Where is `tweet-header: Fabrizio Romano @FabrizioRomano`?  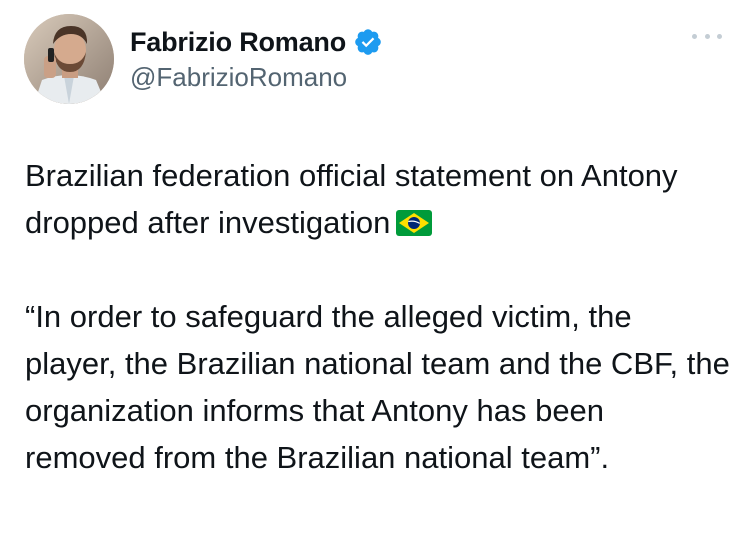
tweet-header: Fabrizio Romano @FabrizioRomano is located at coordinates (256, 58).